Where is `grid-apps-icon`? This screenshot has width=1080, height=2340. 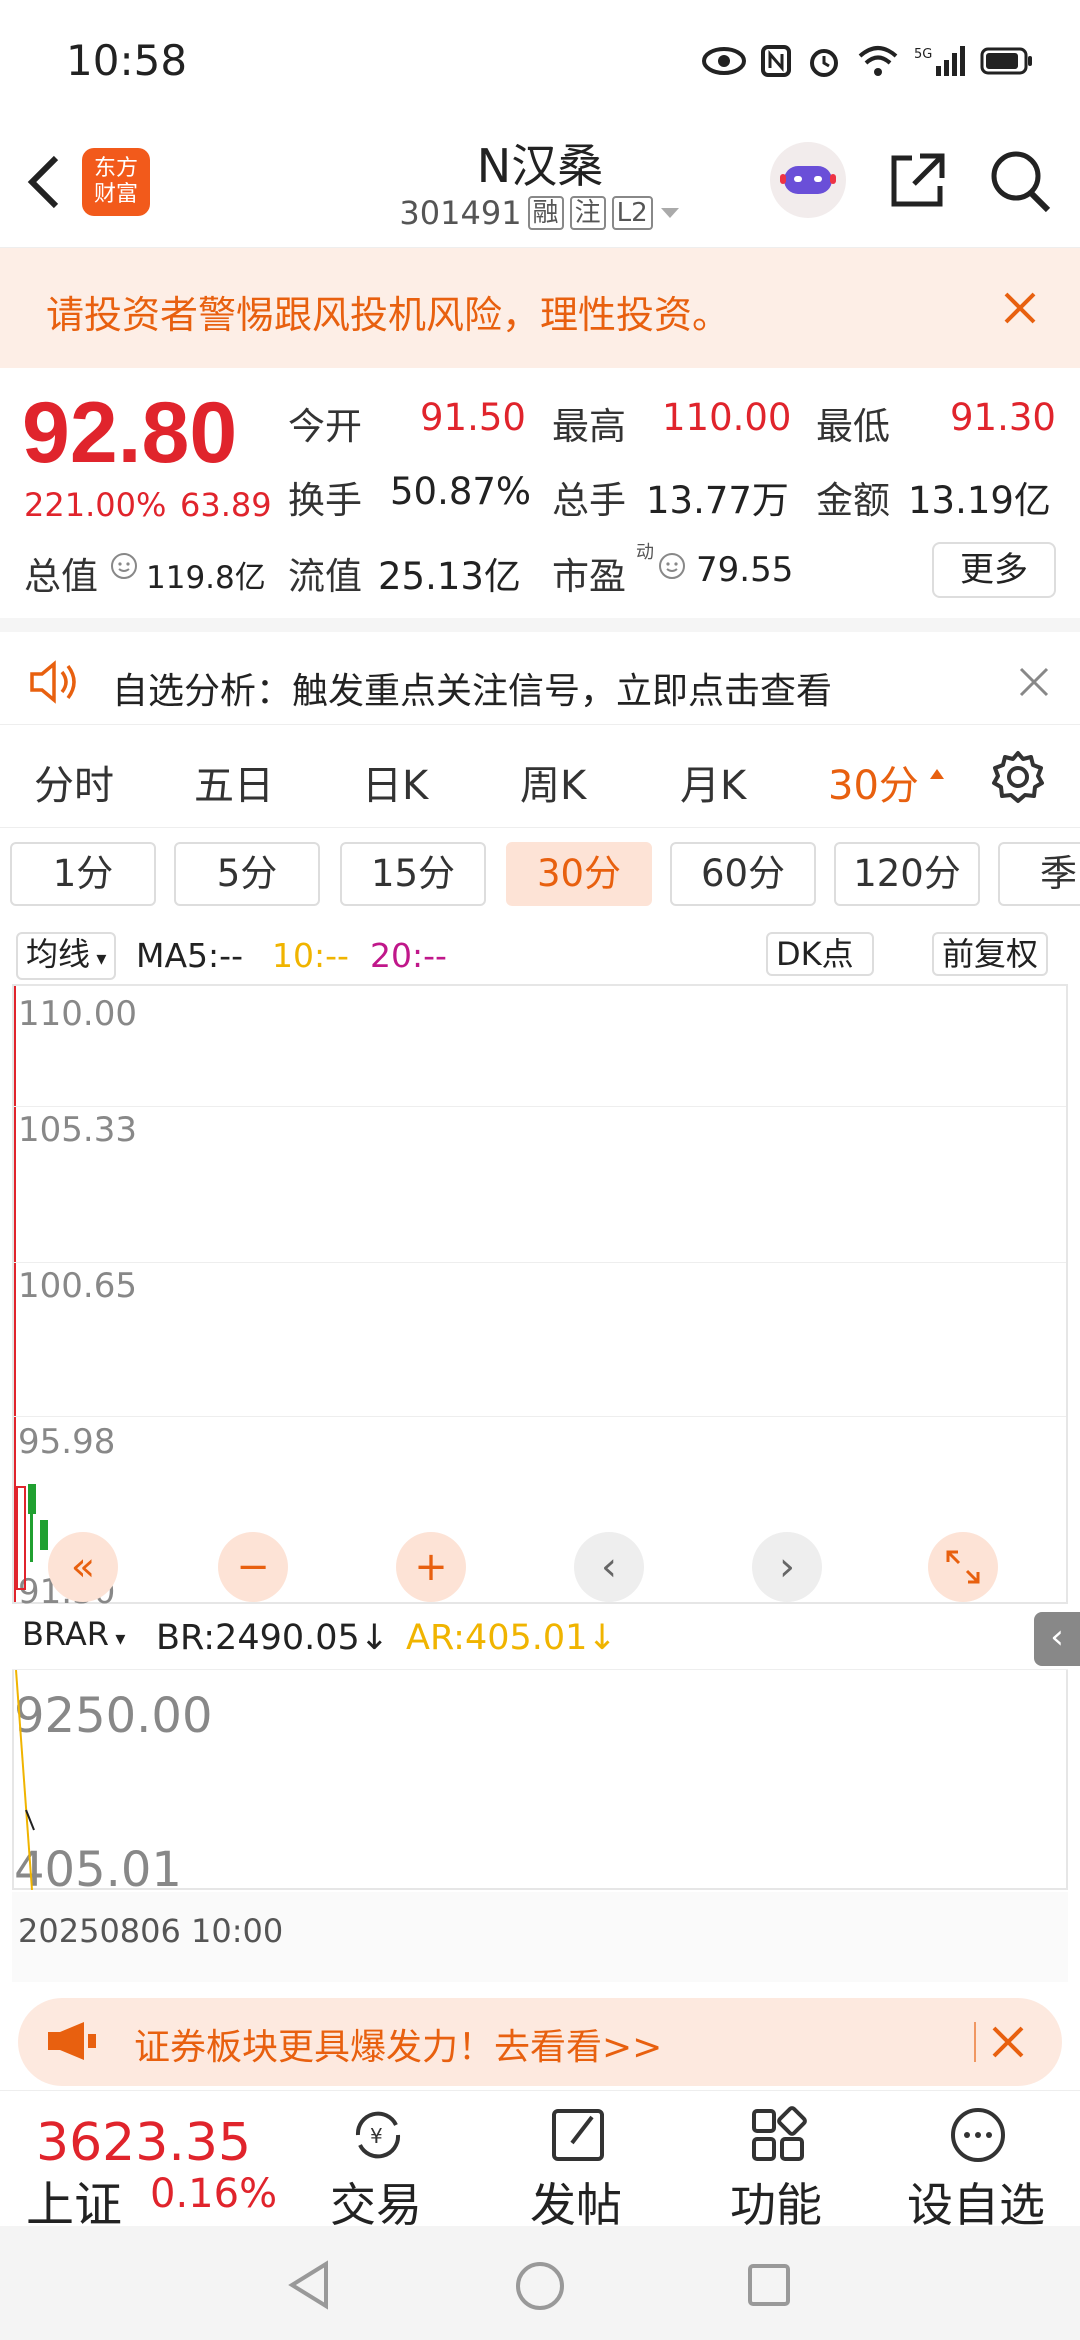 grid-apps-icon is located at coordinates (779, 2133).